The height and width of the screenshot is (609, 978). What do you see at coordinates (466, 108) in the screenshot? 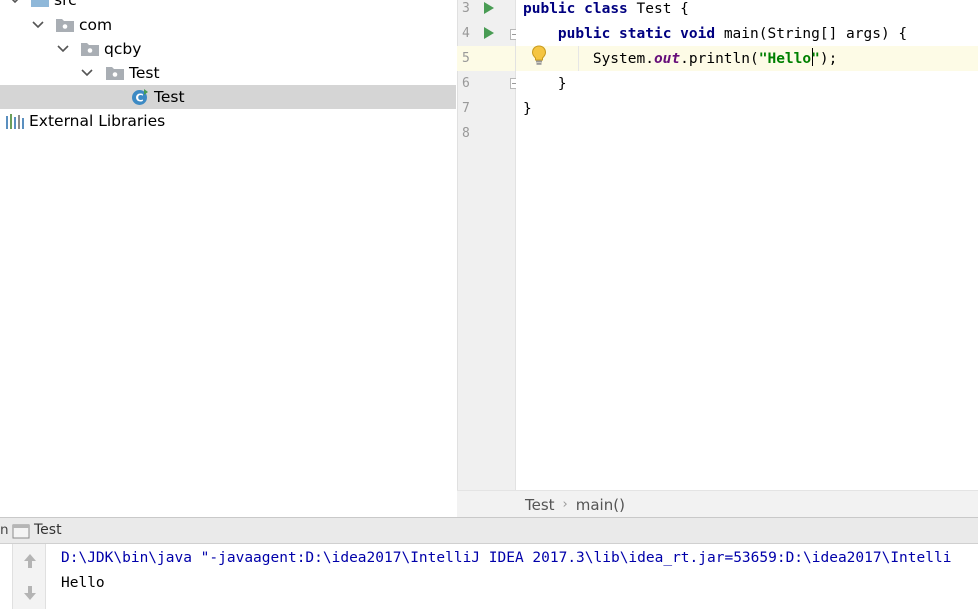
I see `line-number: 7` at bounding box center [466, 108].